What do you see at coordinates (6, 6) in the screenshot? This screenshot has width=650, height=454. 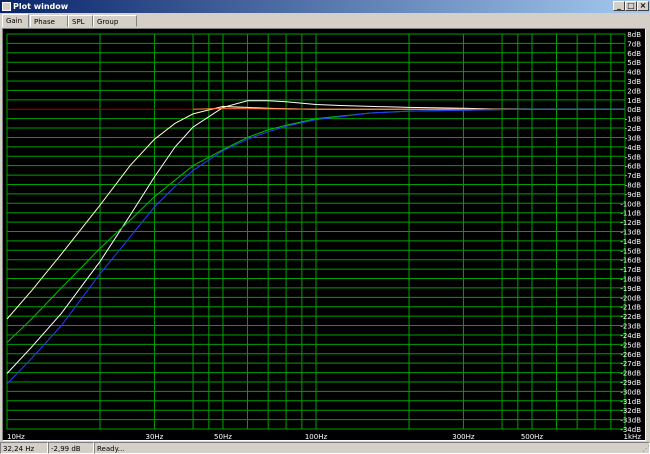 I see `app-icon` at bounding box center [6, 6].